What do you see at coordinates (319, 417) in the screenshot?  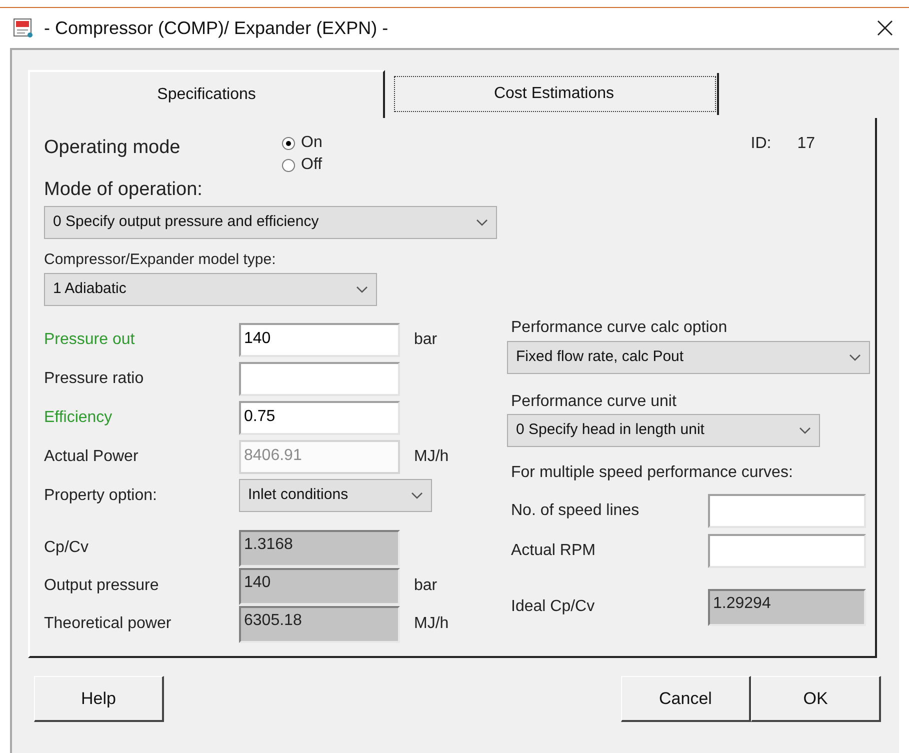 I see `input-field: 0.75` at bounding box center [319, 417].